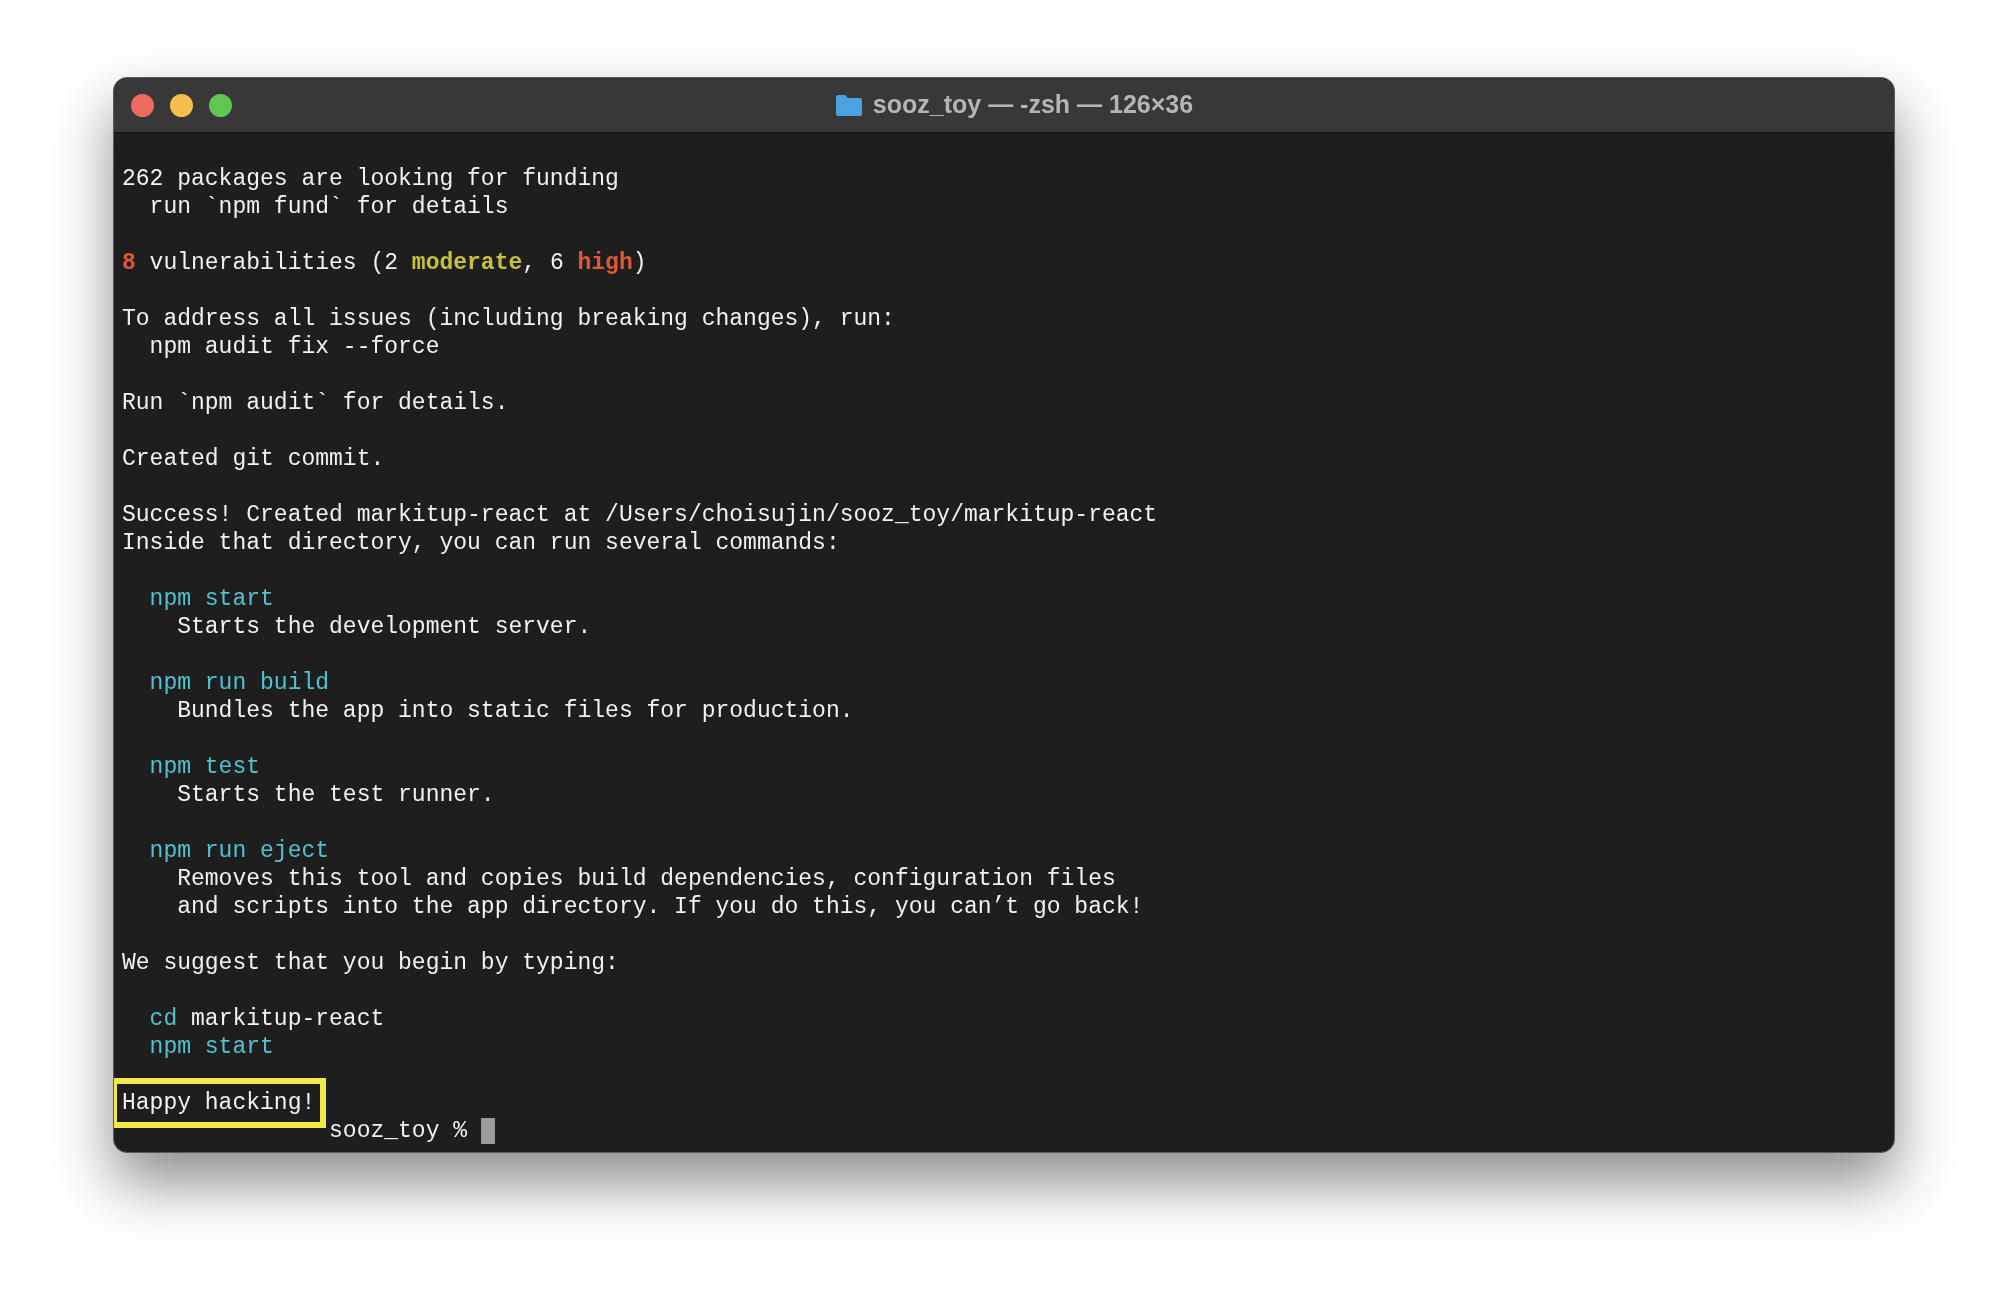 The height and width of the screenshot is (1302, 2008). Describe the element at coordinates (220, 105) in the screenshot. I see `zoom-button` at that location.